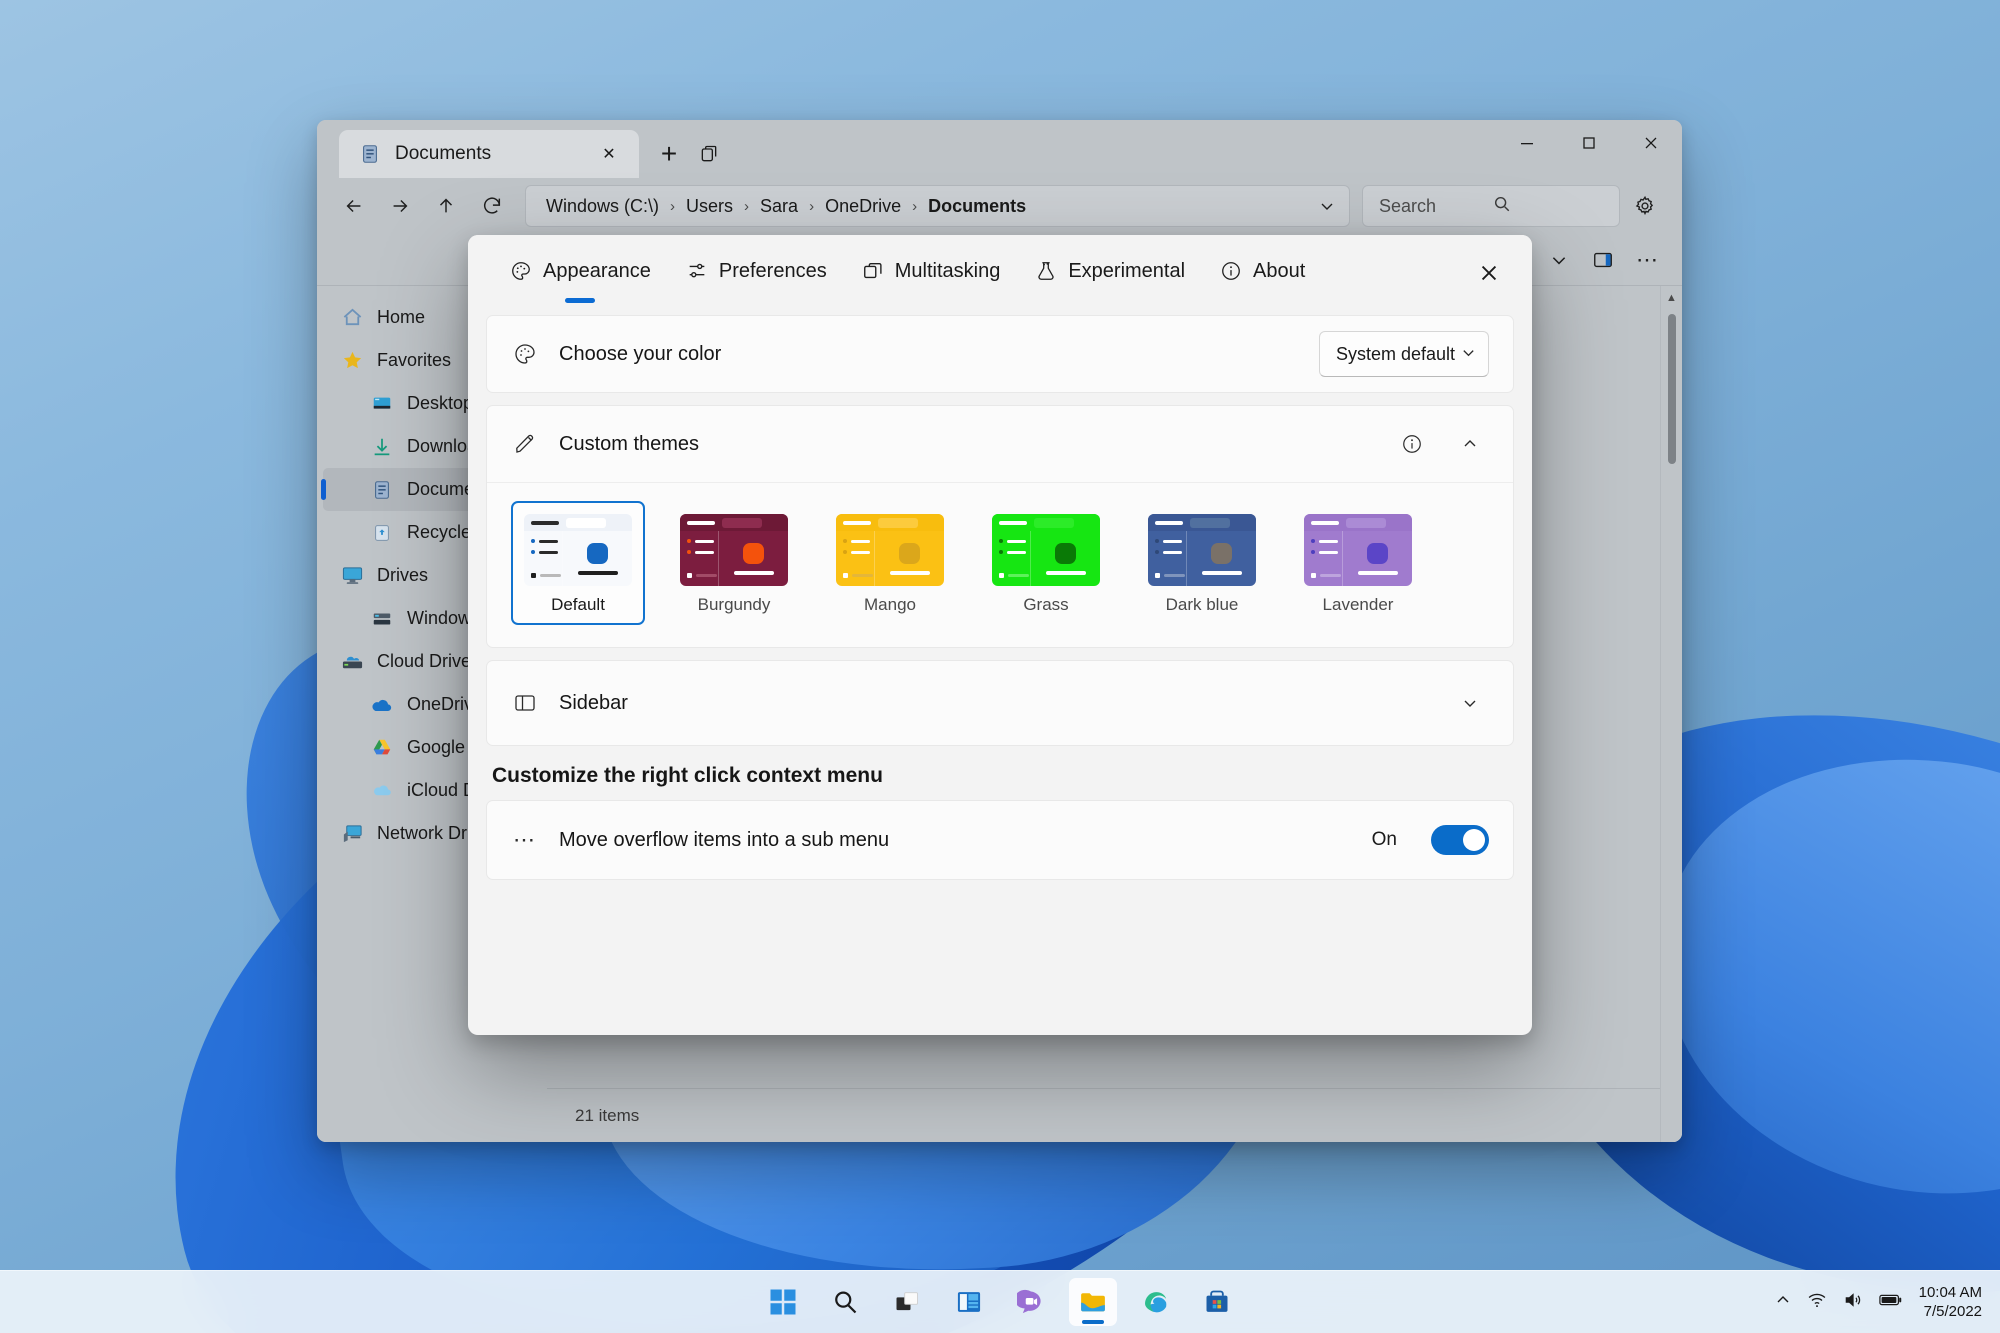  Describe the element at coordinates (1217, 1302) in the screenshot. I see `microsoft-store-button` at that location.